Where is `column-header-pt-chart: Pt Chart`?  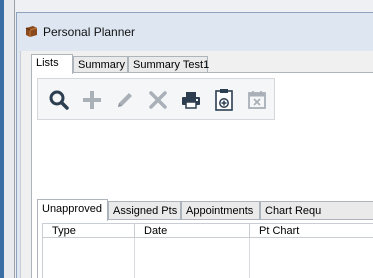
column-header-pt-chart: Pt Chart is located at coordinates (311, 231).